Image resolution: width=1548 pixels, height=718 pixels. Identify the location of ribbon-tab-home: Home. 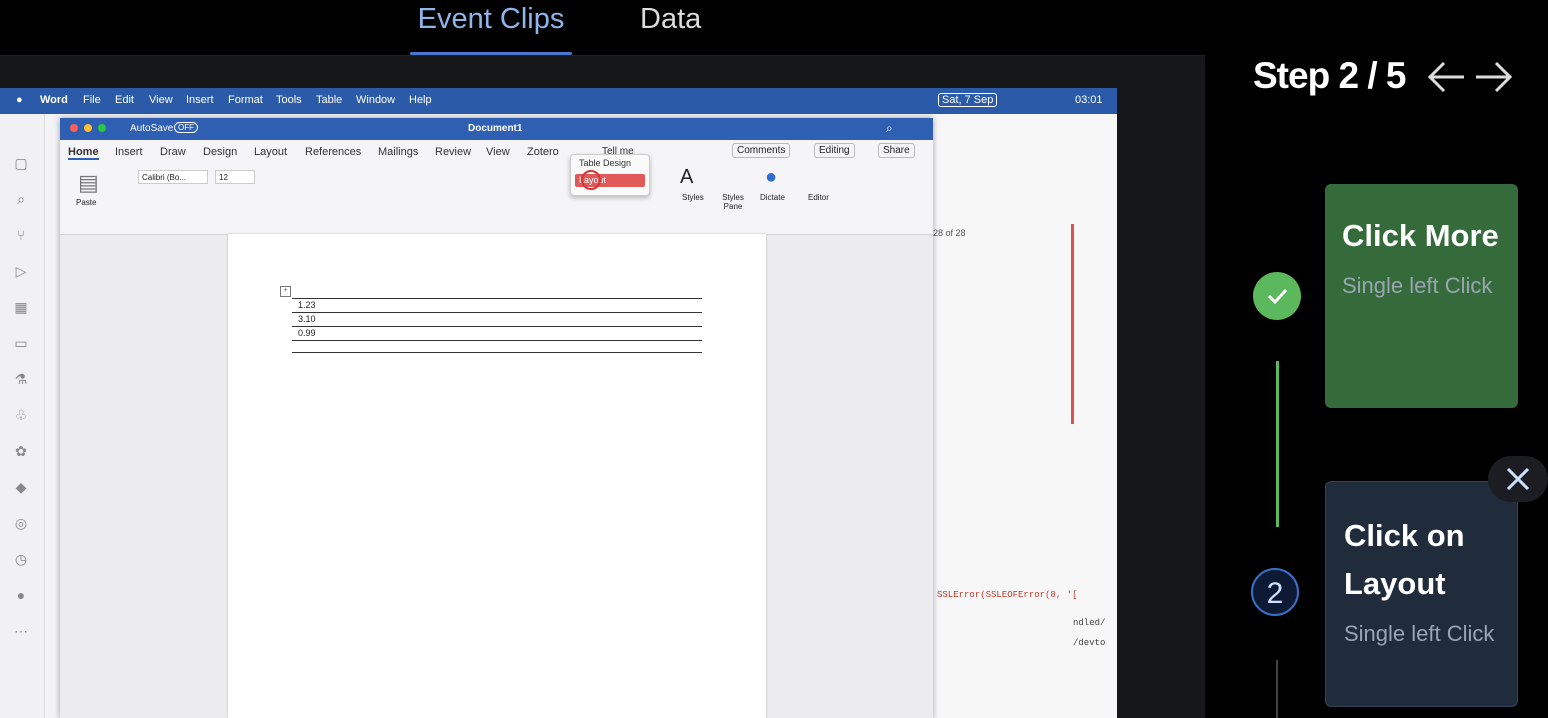
(83, 153).